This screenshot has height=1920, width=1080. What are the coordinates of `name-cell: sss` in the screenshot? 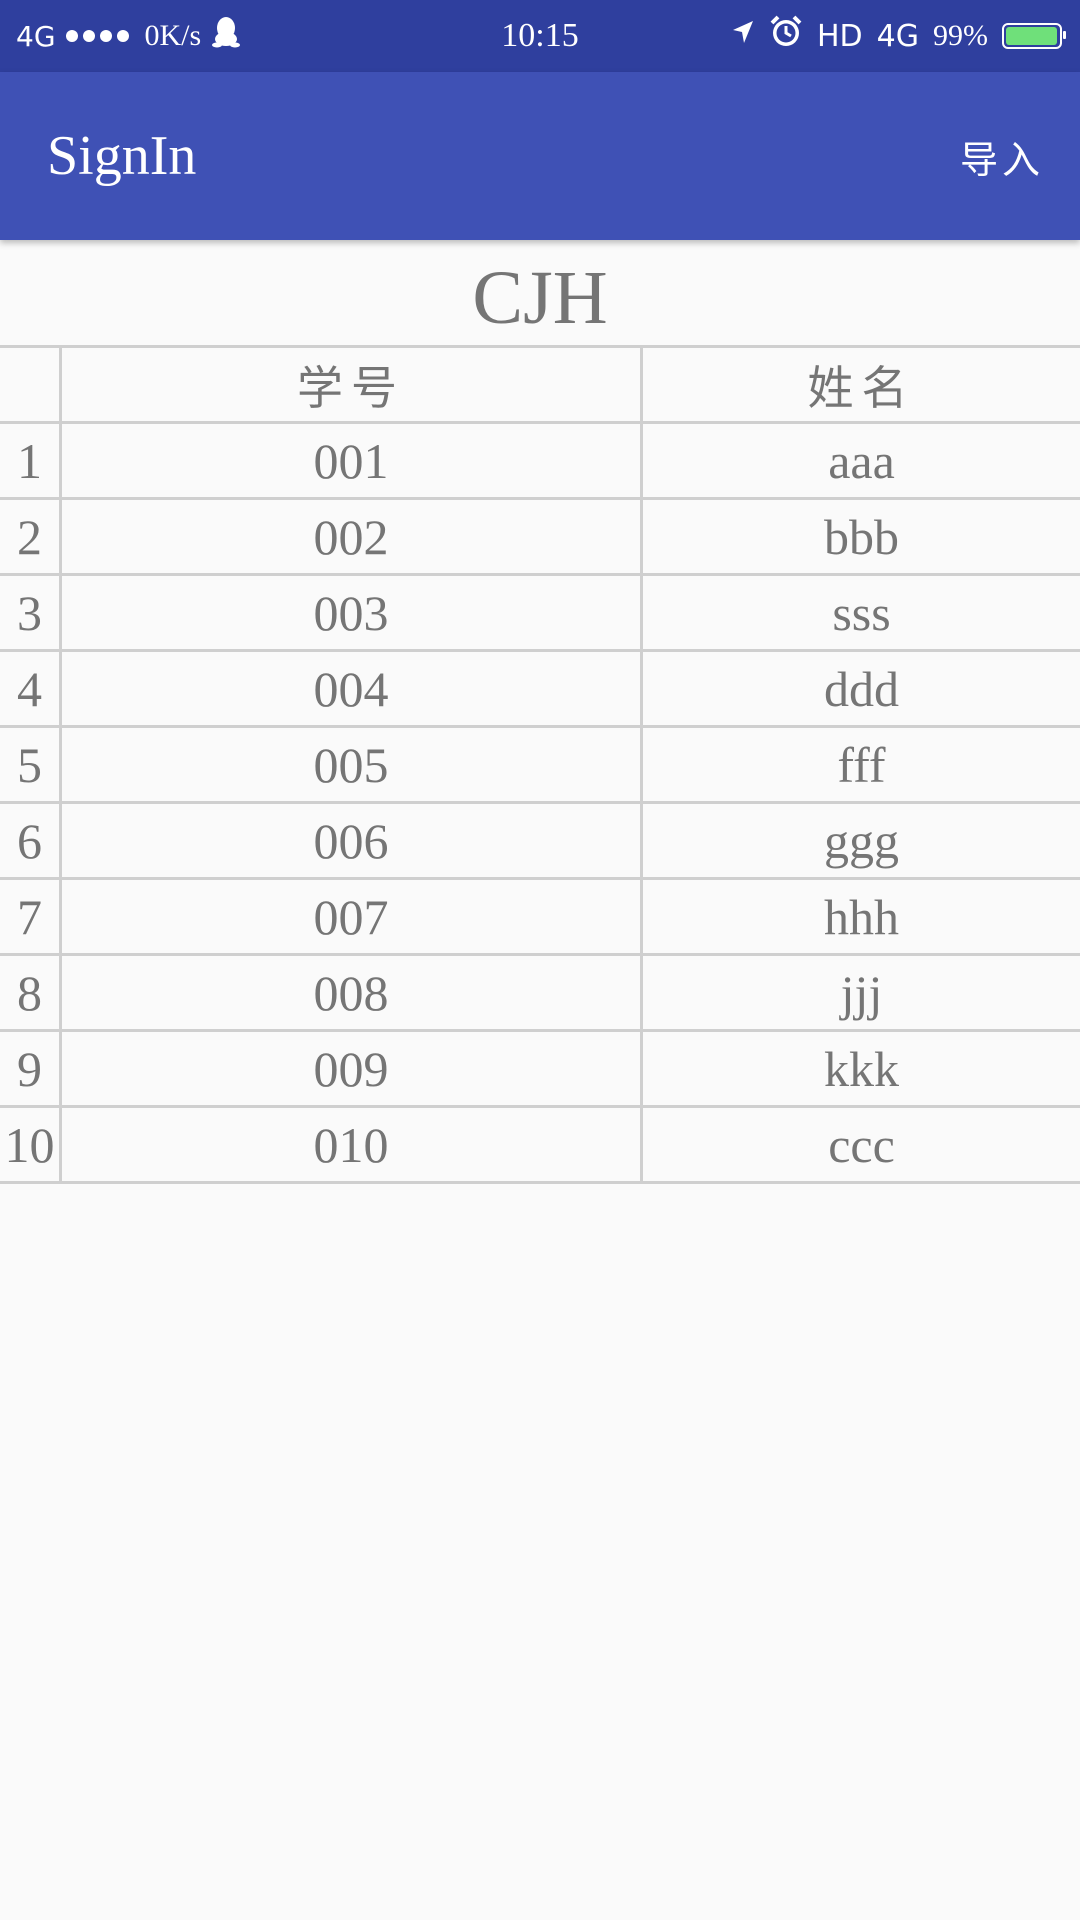 It's located at (861, 612).